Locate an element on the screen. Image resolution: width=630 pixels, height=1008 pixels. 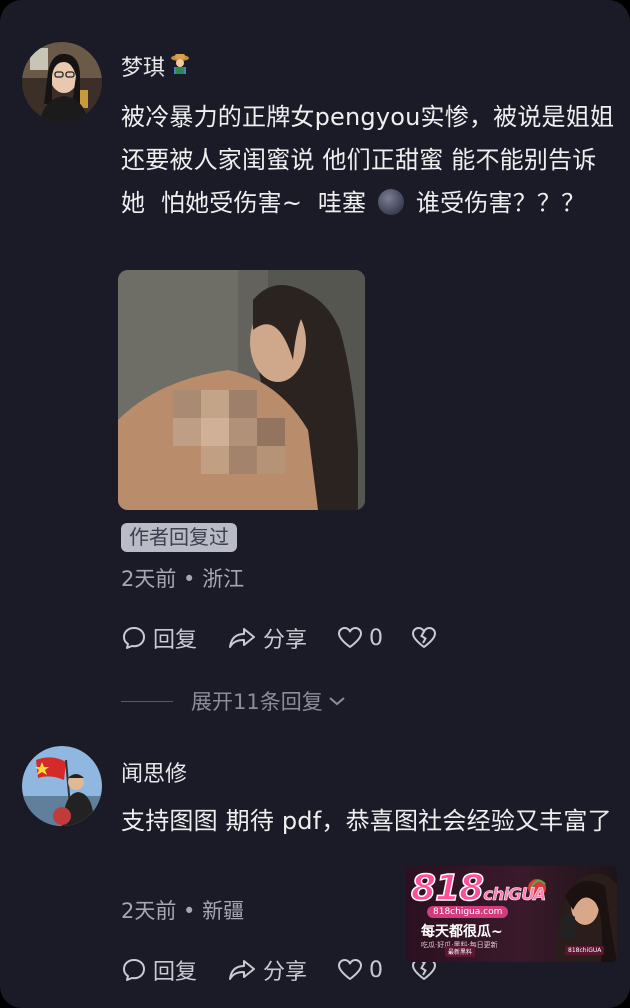
watermark-slogan: 每天都很瓜~ is located at coordinates (462, 932).